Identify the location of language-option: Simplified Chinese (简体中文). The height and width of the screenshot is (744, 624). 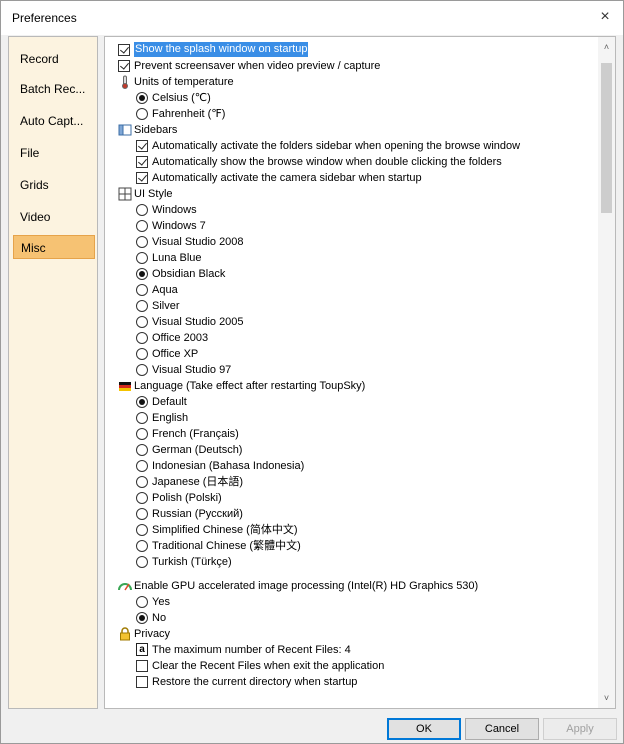
(306, 530).